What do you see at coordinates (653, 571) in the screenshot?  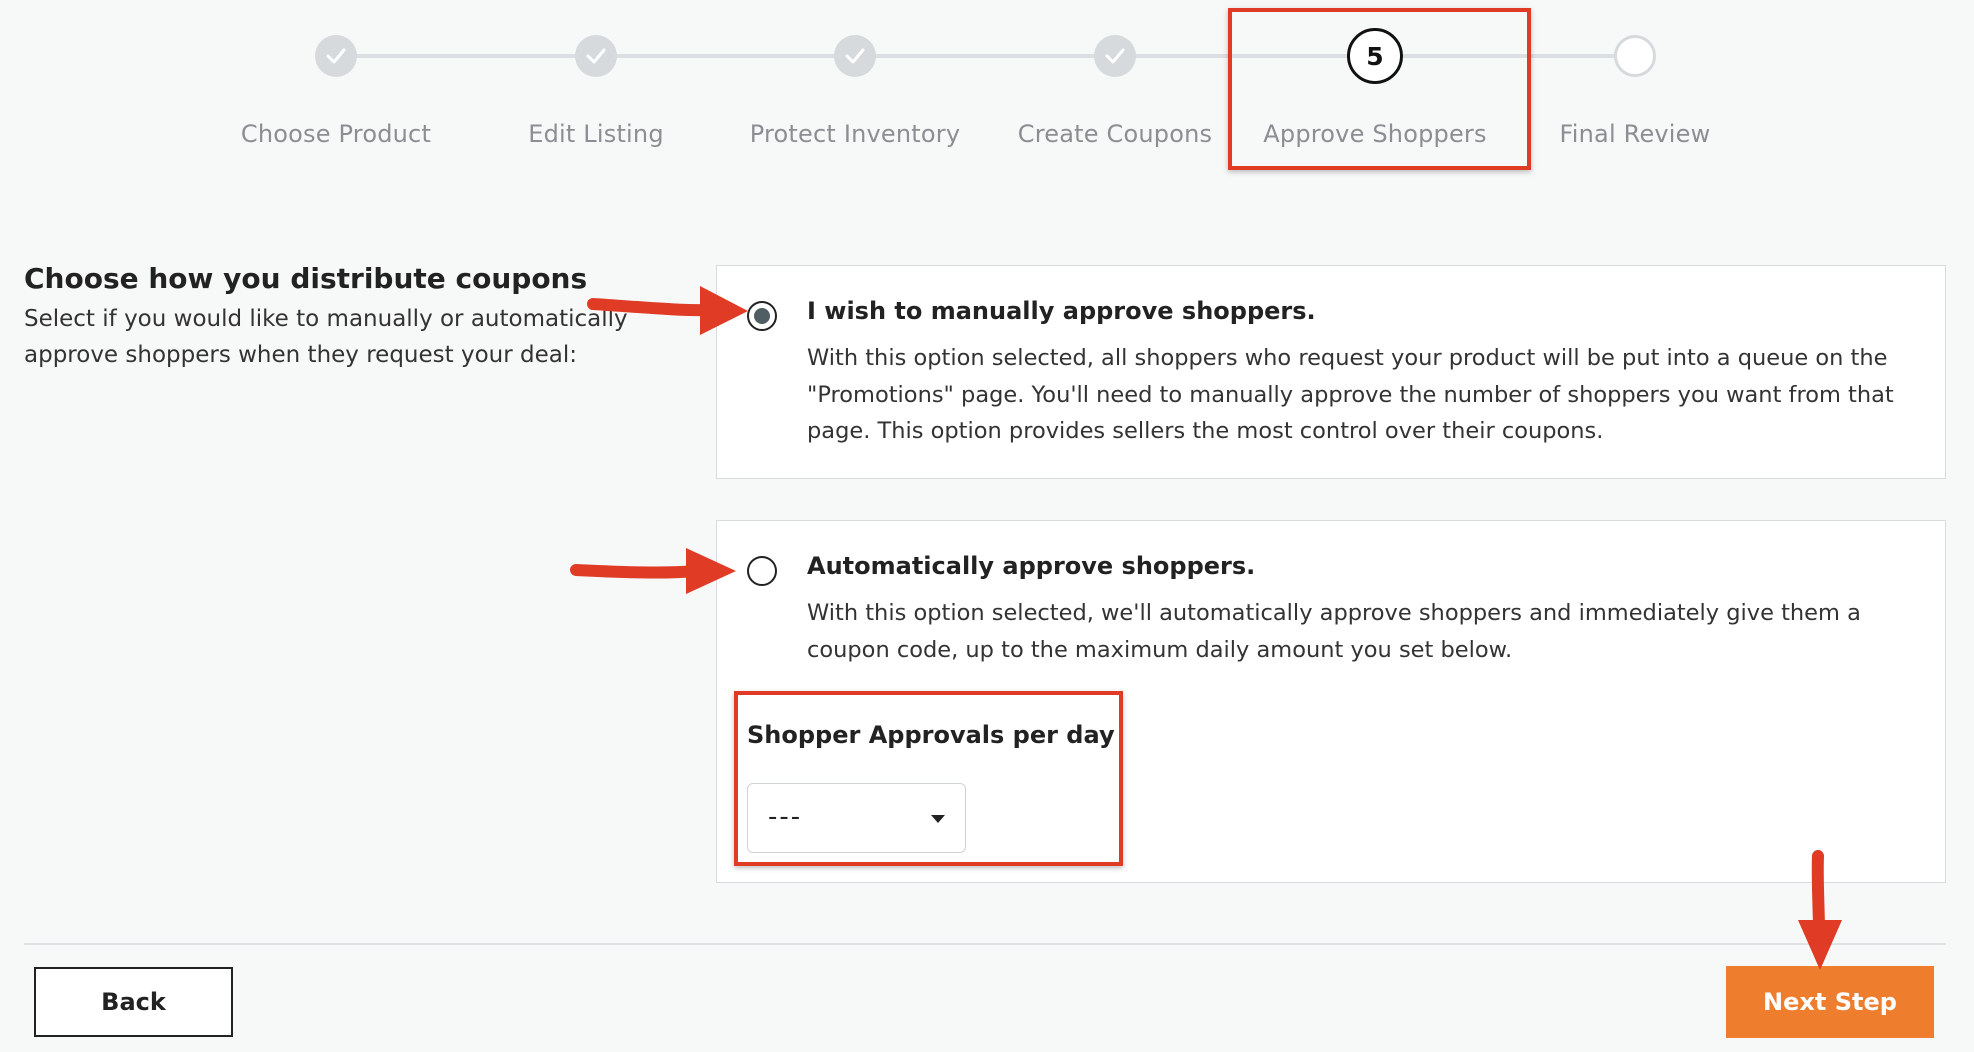 I see `arrow-to-automatic-radio-icon` at bounding box center [653, 571].